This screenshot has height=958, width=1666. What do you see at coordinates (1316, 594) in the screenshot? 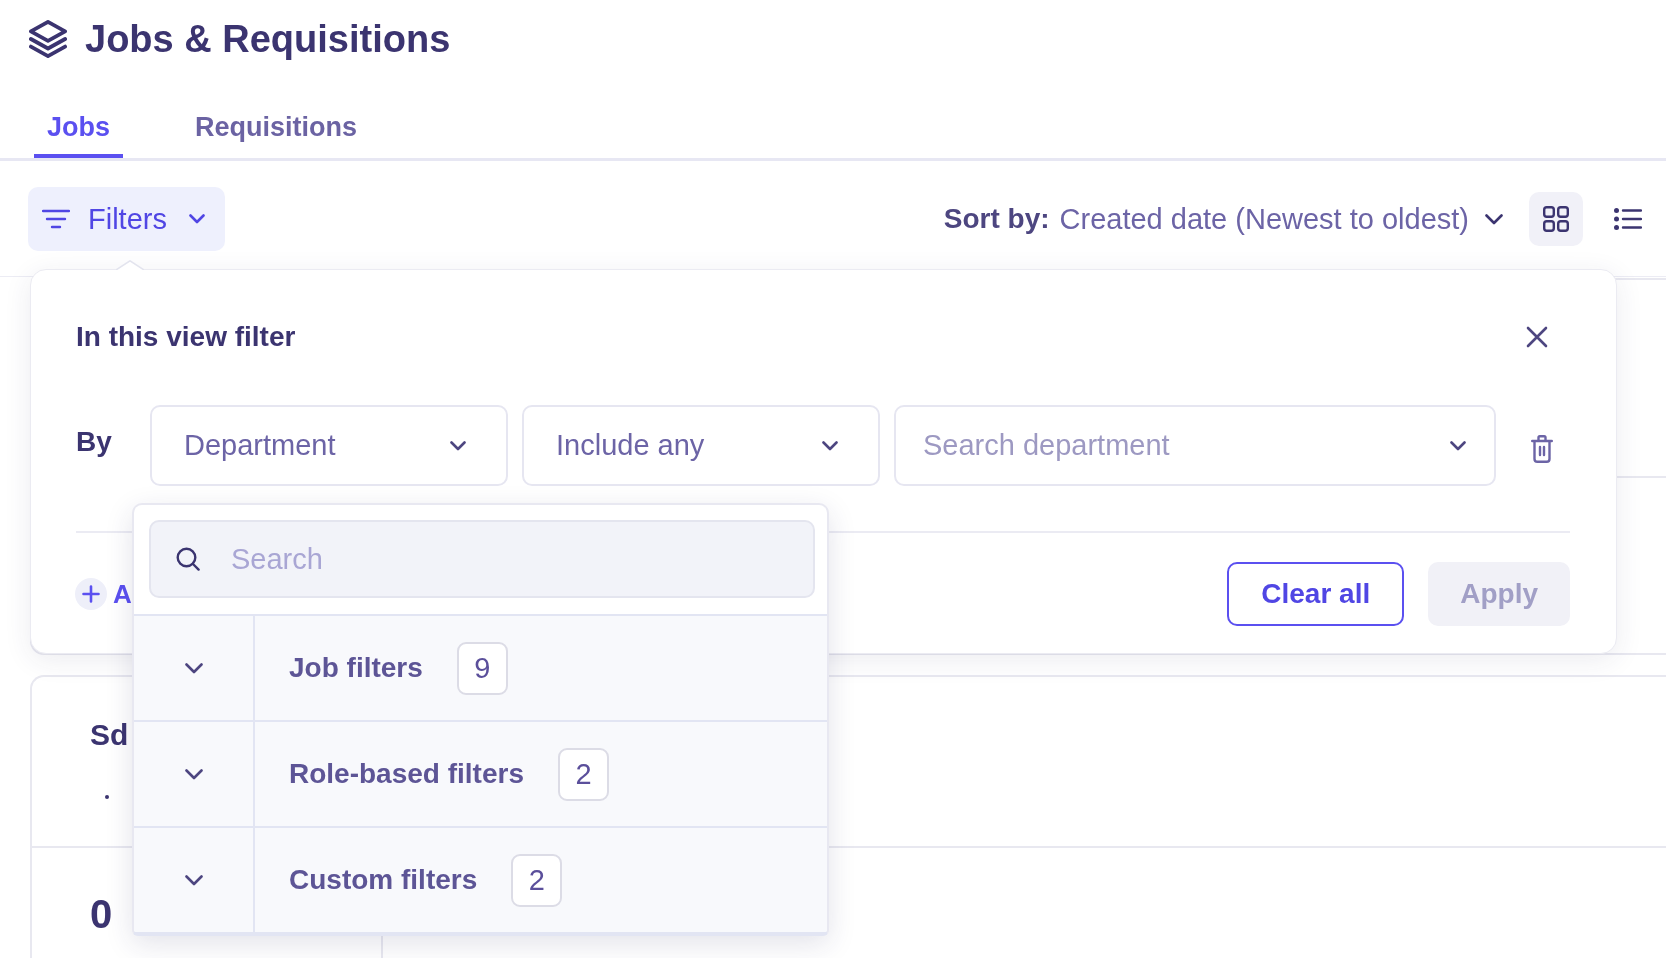
I see `clear-all-button: Clear all` at bounding box center [1316, 594].